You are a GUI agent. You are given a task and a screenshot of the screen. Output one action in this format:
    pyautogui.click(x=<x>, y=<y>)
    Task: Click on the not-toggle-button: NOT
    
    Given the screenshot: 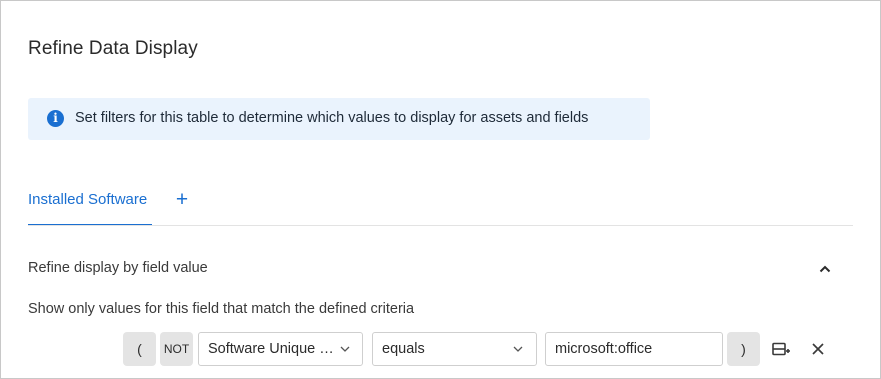 What is the action you would take?
    pyautogui.click(x=176, y=349)
    